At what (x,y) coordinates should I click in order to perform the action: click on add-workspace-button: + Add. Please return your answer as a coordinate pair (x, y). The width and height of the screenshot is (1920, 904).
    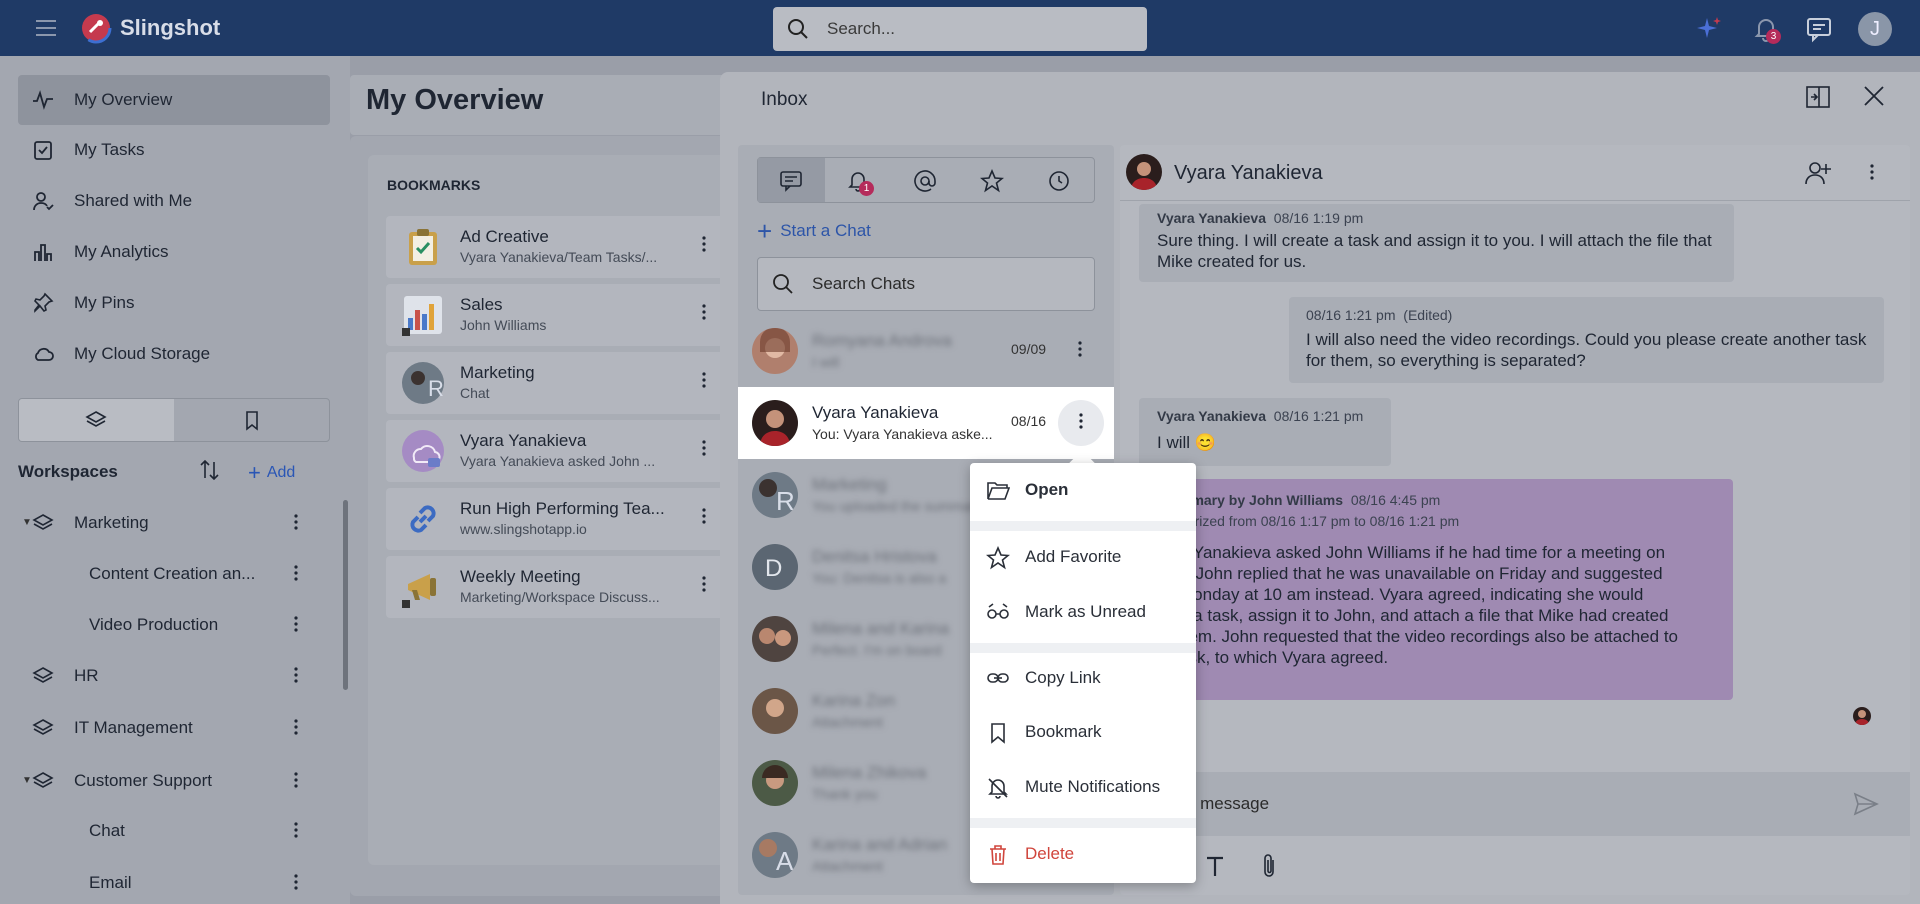
    Looking at the image, I should click on (271, 473).